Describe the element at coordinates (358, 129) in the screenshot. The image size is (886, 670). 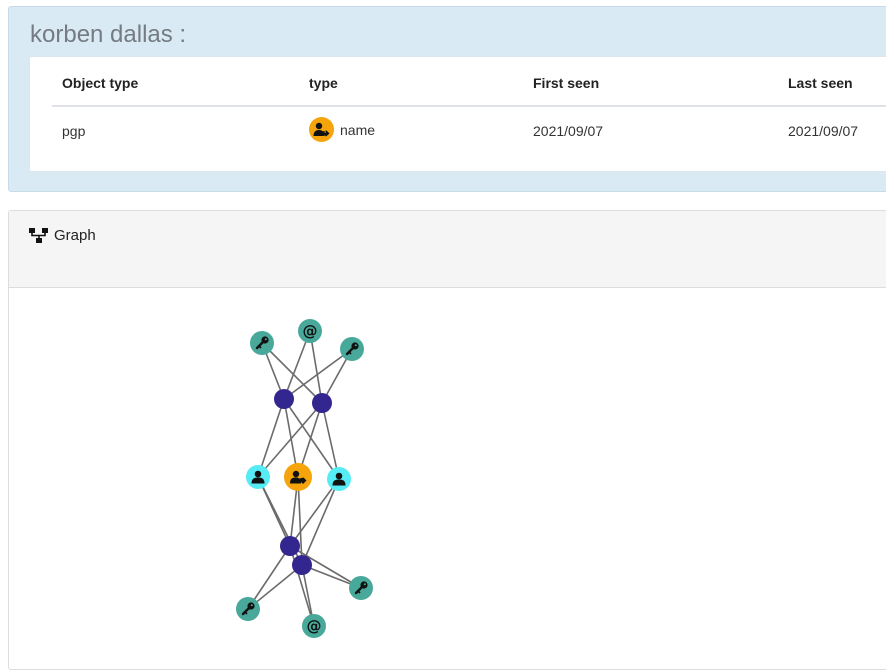
I see `type-label: name` at that location.